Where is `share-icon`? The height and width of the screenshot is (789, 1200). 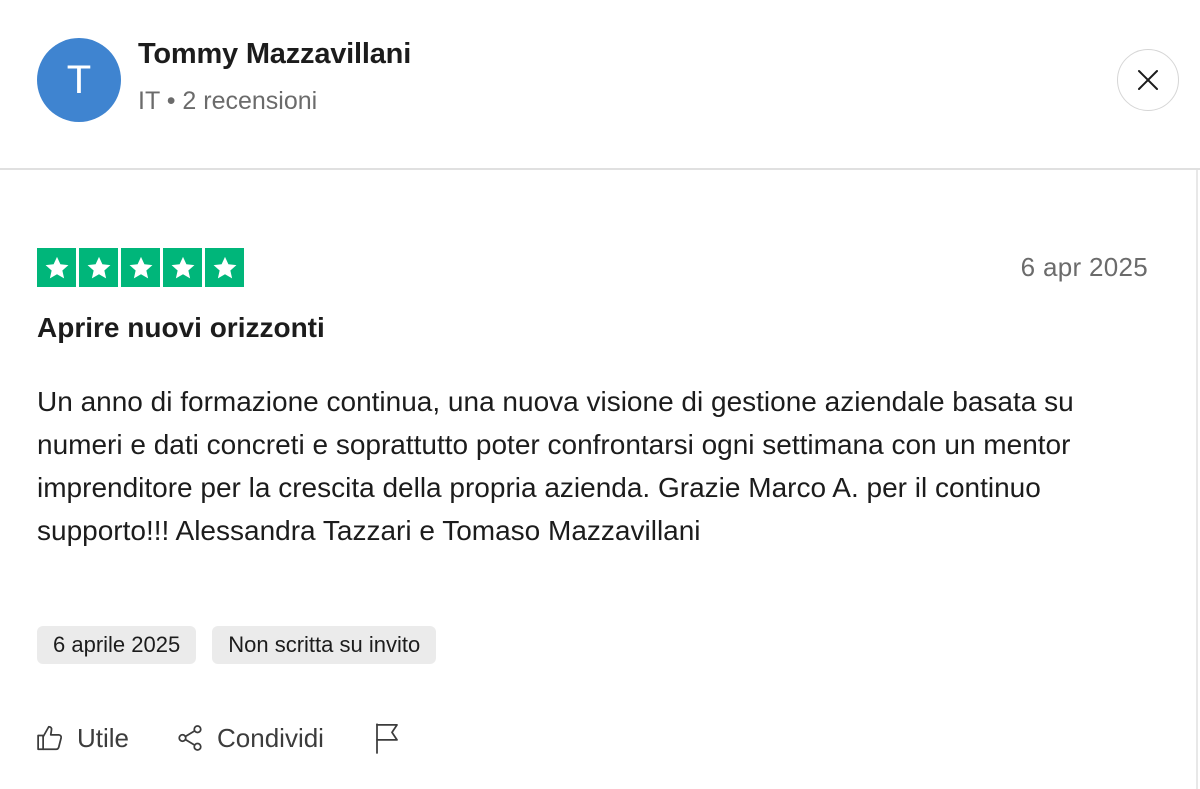 share-icon is located at coordinates (190, 738).